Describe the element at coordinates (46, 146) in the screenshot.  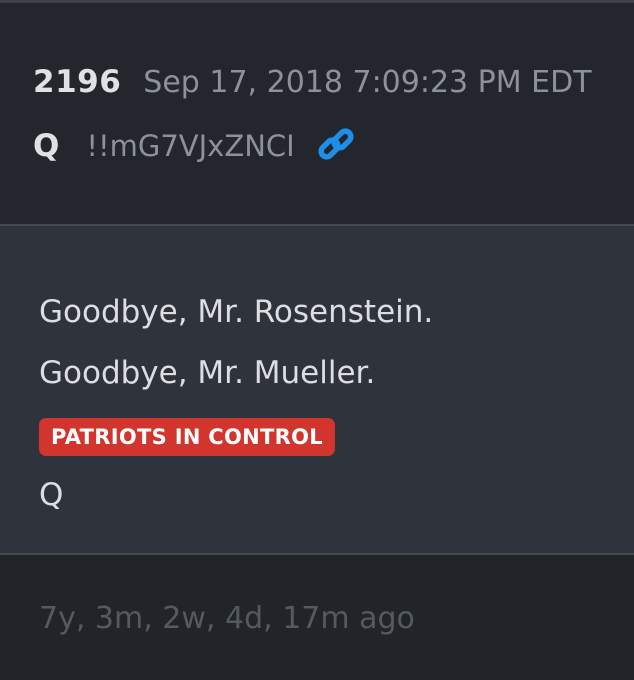
I see `post-author: Q` at that location.